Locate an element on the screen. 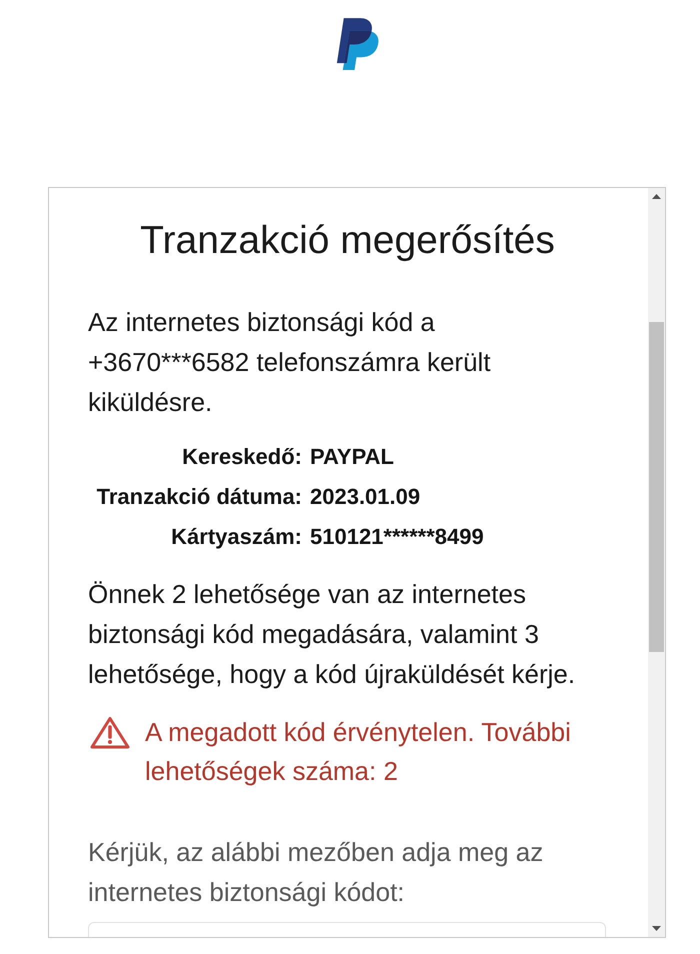 The image size is (700, 954). detail-value: PAYPAL is located at coordinates (352, 457).